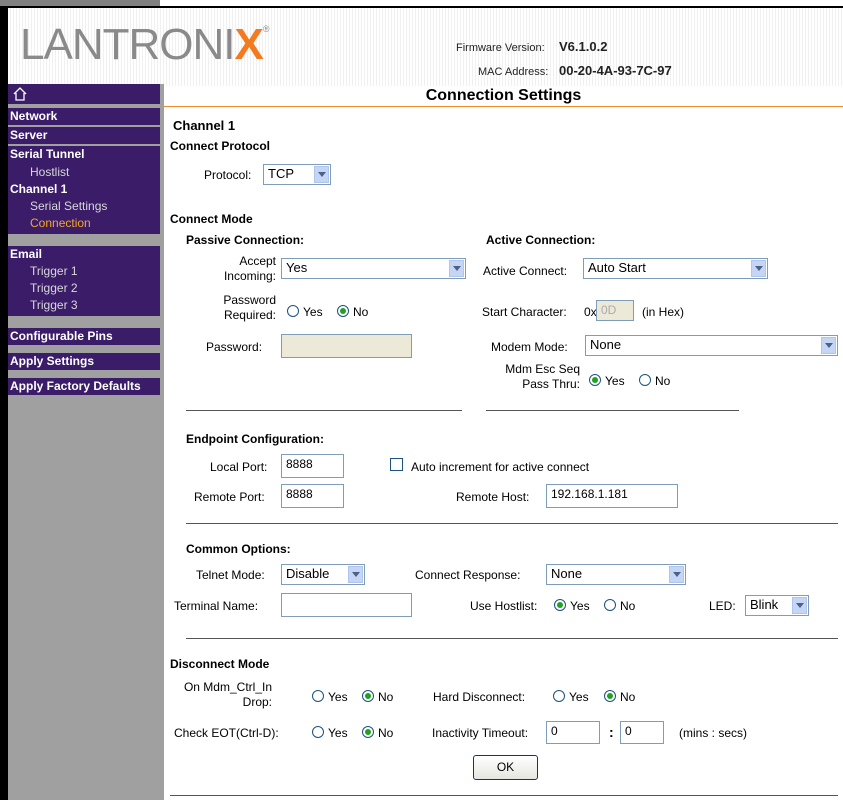 The height and width of the screenshot is (800, 843). I want to click on active-connect-label: Active Connect:, so click(525, 271).